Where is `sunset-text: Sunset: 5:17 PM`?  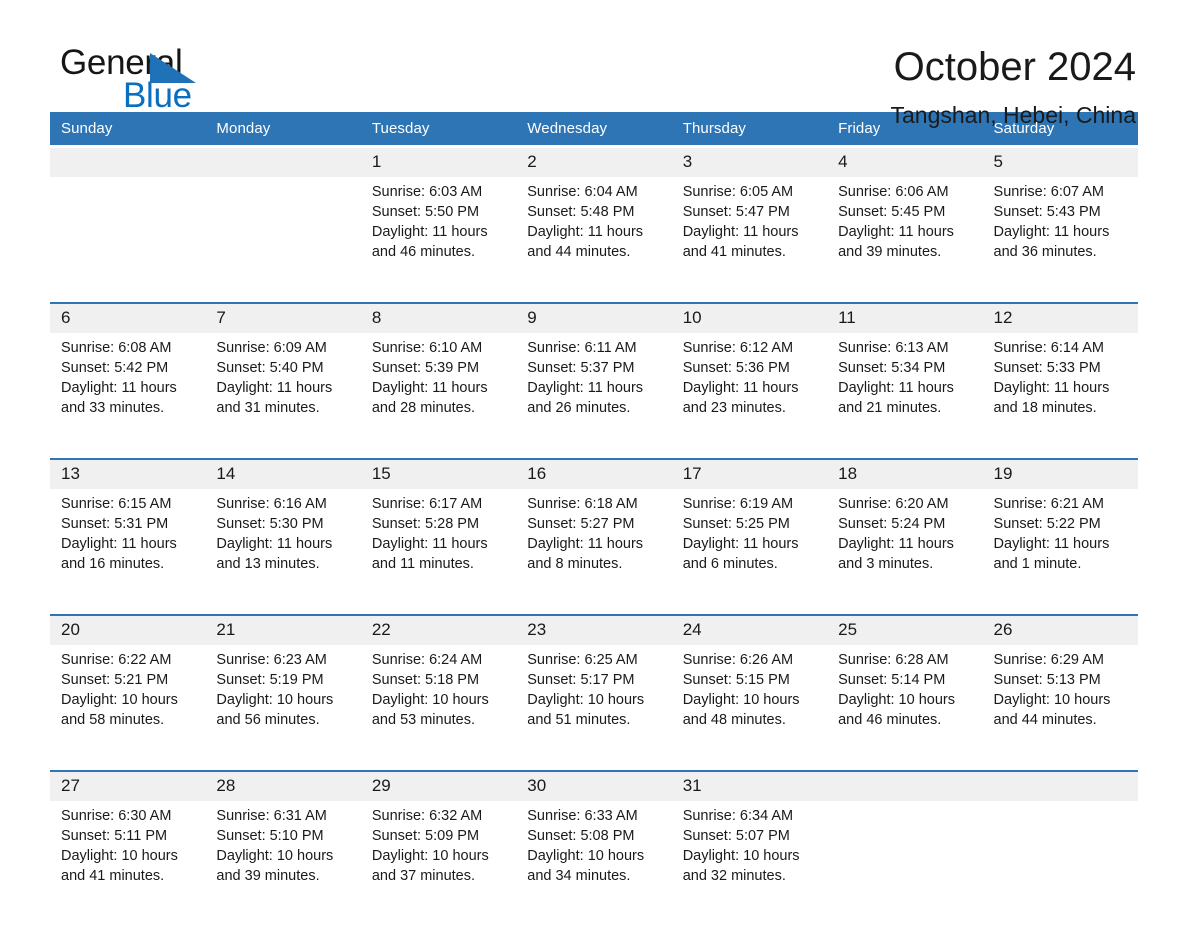
sunset-text: Sunset: 5:17 PM is located at coordinates (581, 680).